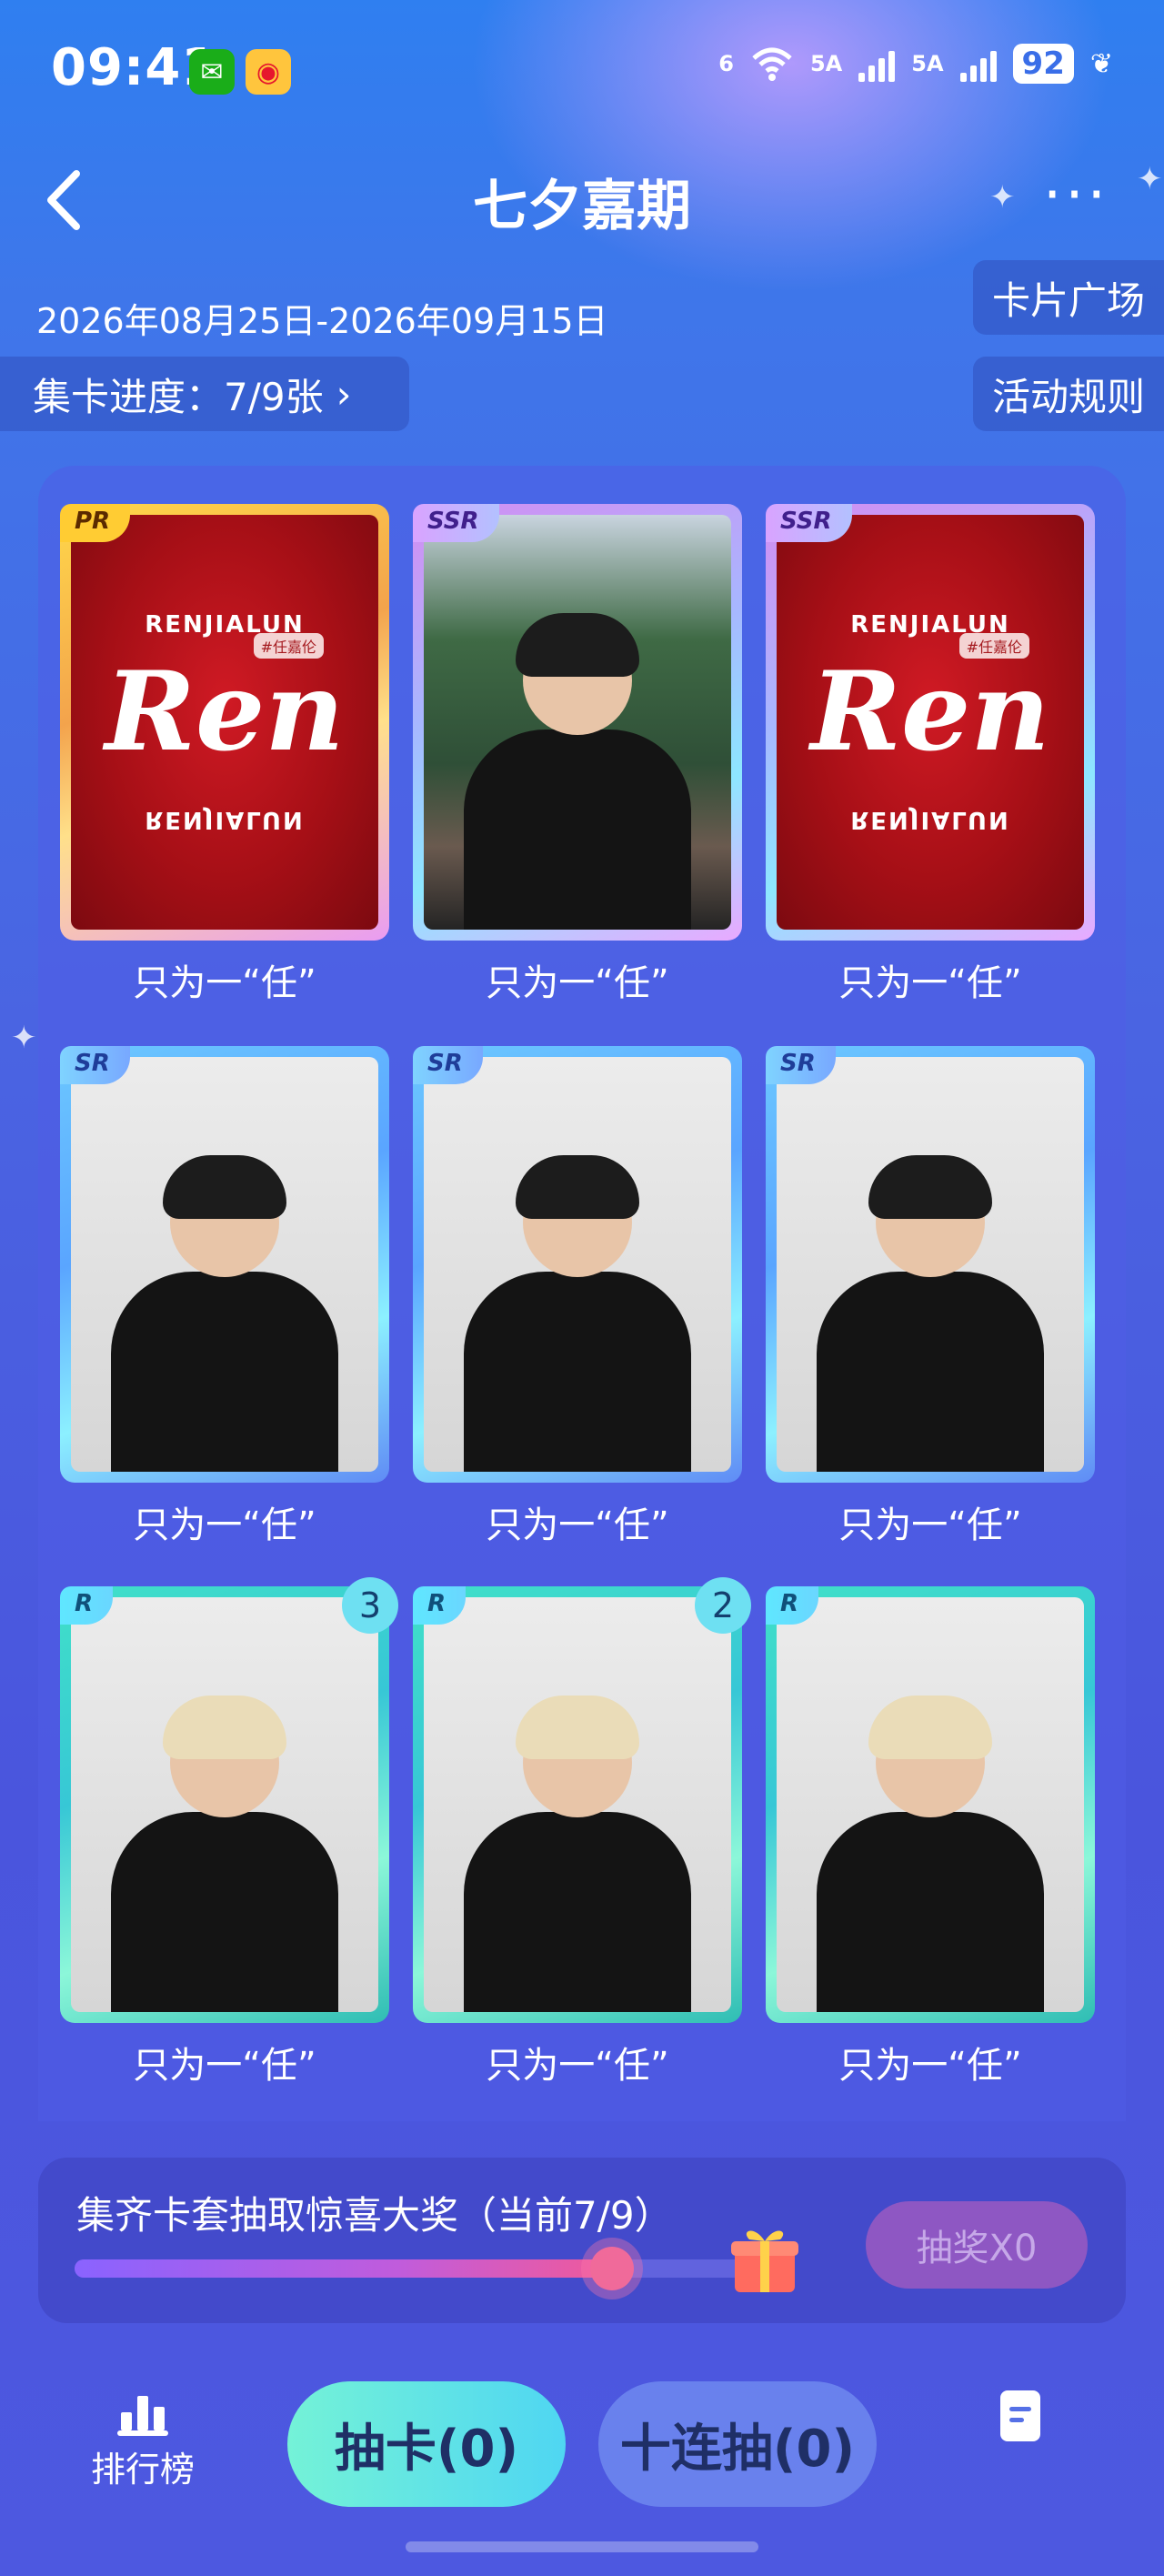  I want to click on signal-label-2: 5A, so click(928, 63).